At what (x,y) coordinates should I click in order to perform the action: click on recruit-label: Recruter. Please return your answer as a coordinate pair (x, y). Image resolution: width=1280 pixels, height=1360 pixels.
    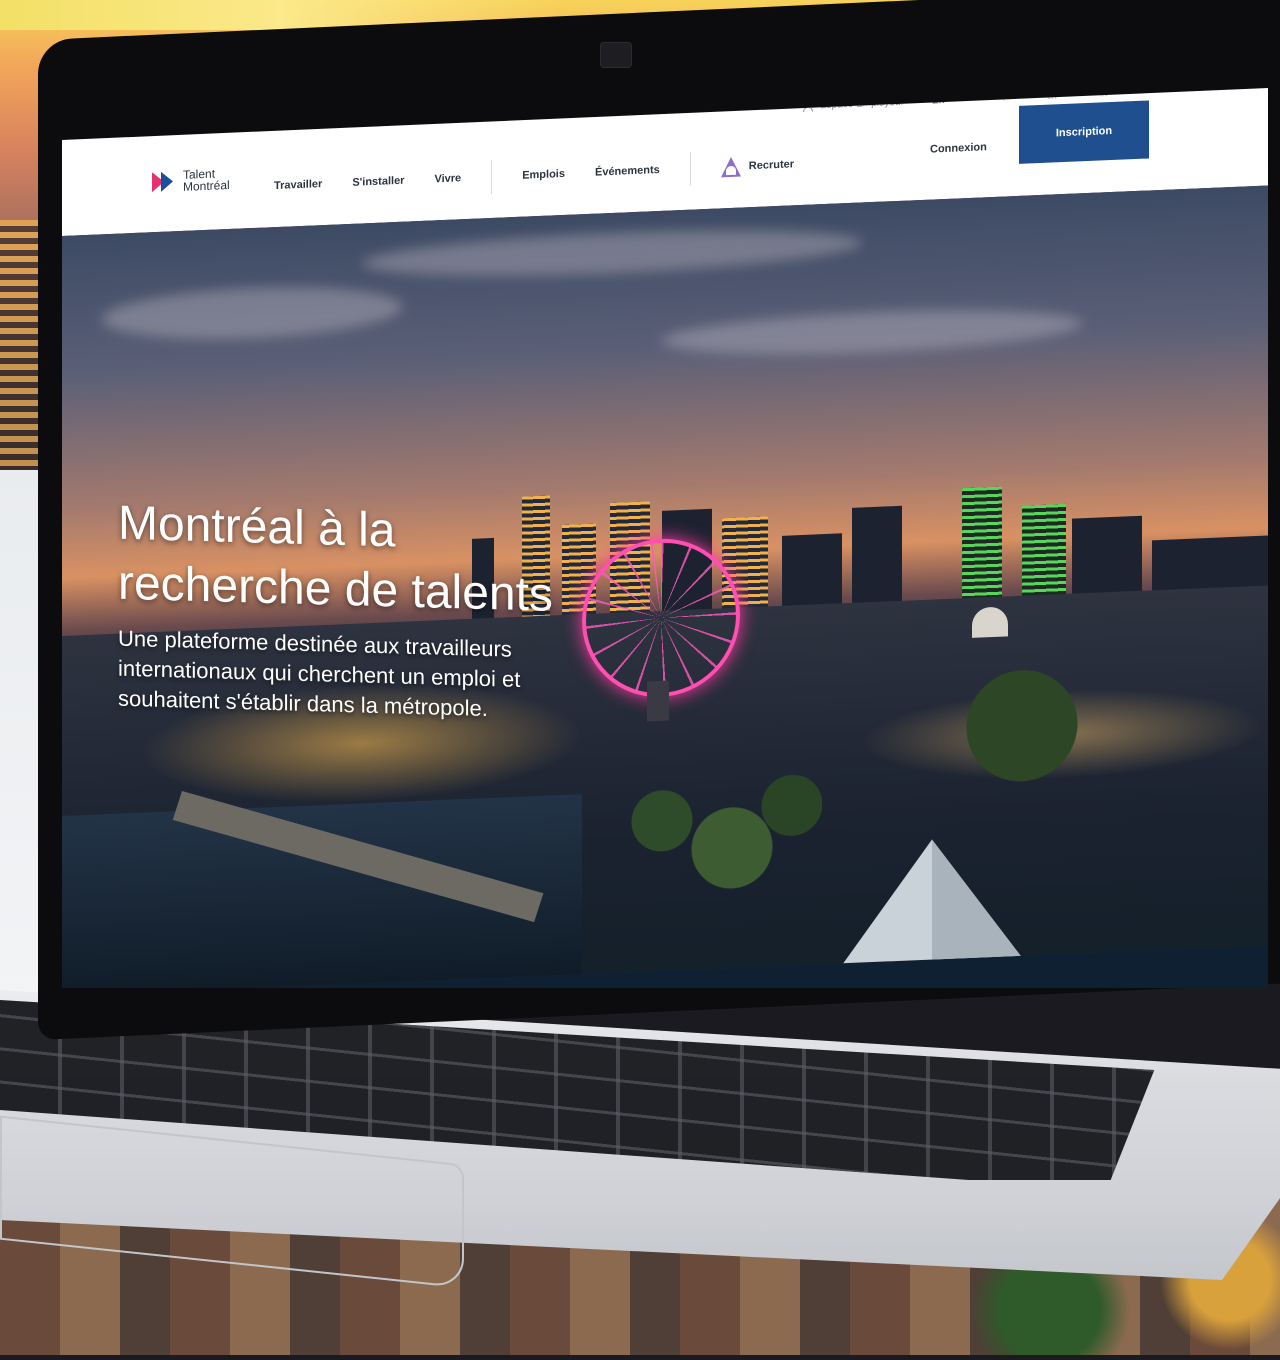
    Looking at the image, I should click on (771, 165).